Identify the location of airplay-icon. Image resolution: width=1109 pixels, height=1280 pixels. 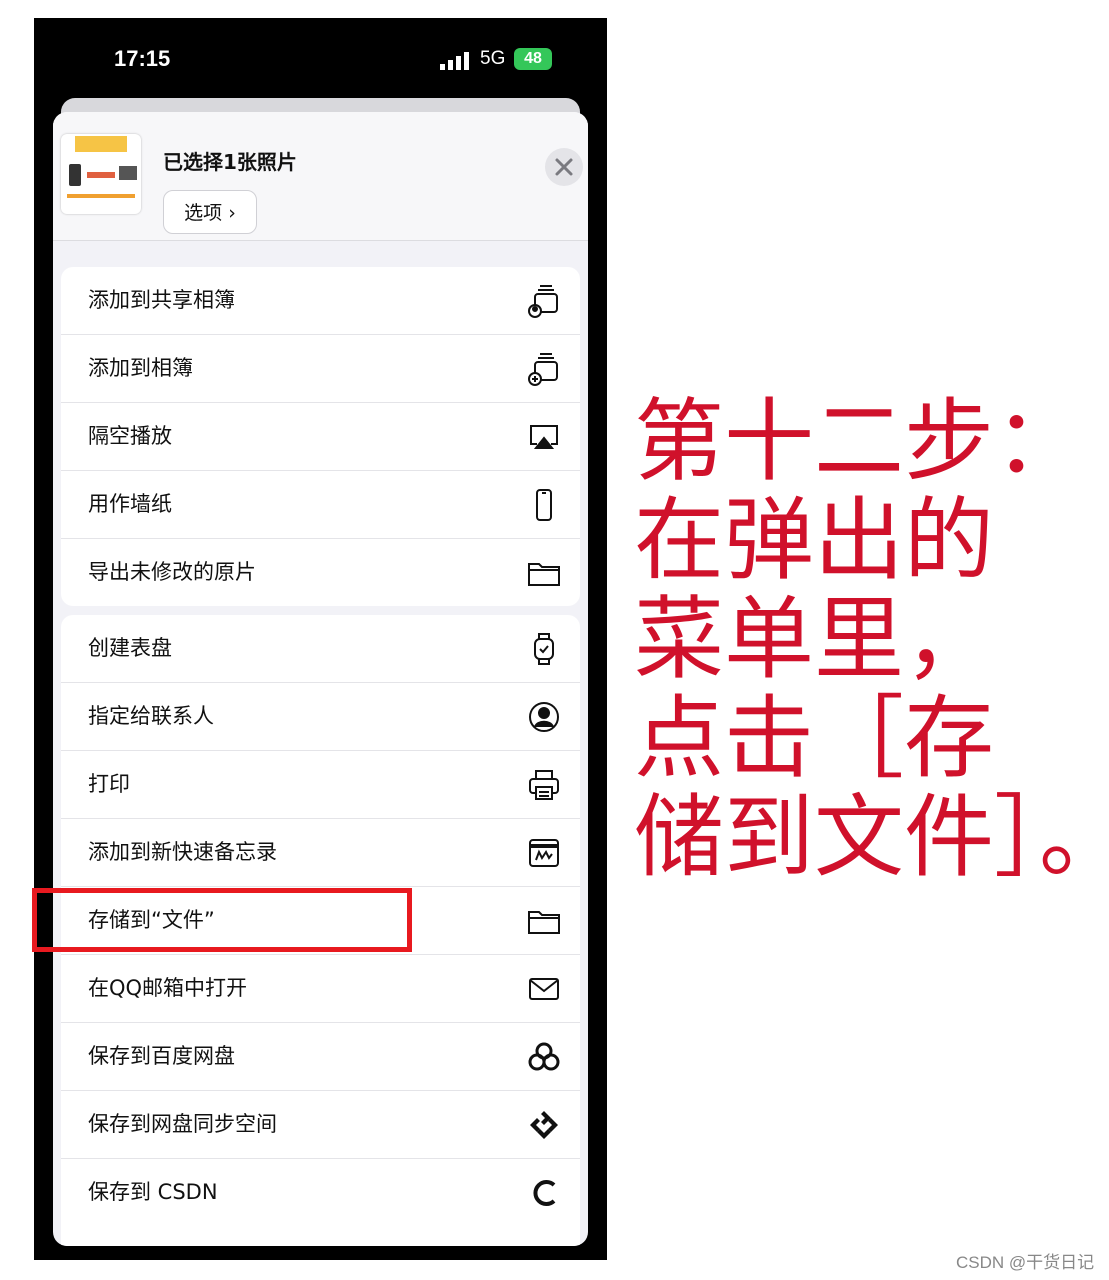
(544, 437).